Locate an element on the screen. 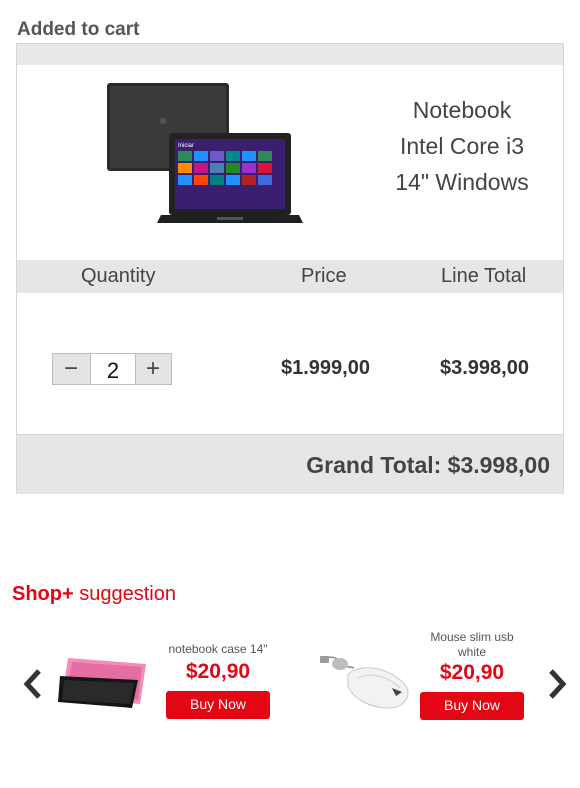 This screenshot has height=788, width=580. product-name: Notebook Intel Core i3 14" Windows is located at coordinates (462, 146).